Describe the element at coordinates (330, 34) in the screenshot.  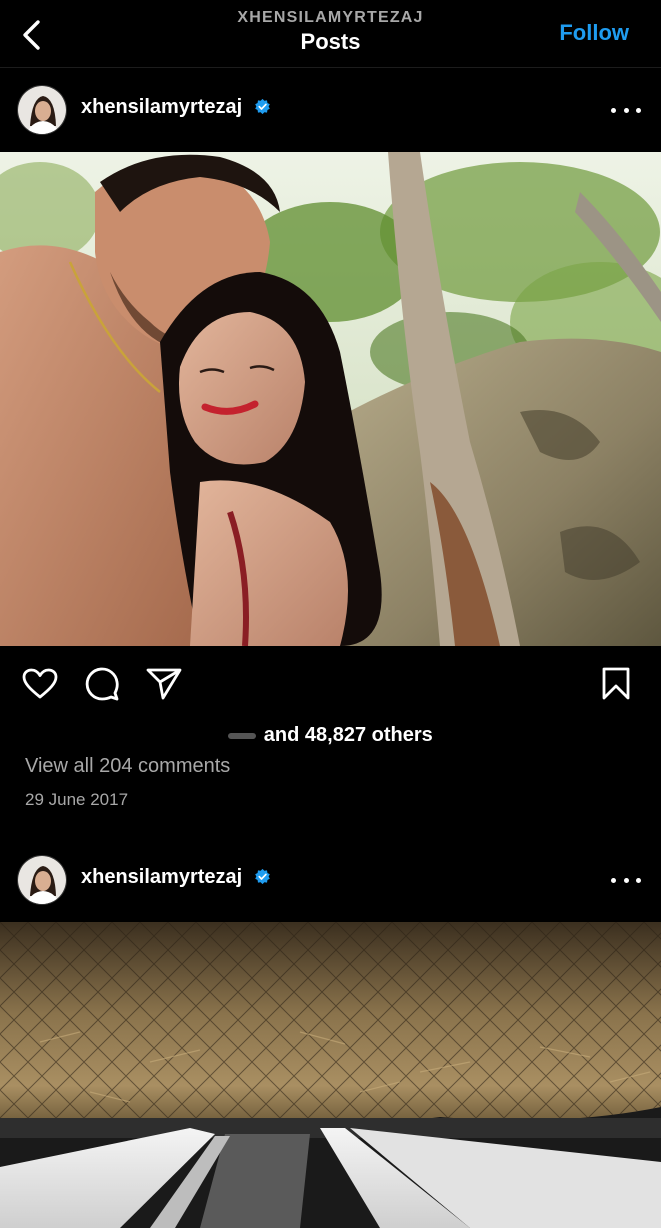
I see `top-bar: XHENSILAMYRTEZAJ Posts Follow` at that location.